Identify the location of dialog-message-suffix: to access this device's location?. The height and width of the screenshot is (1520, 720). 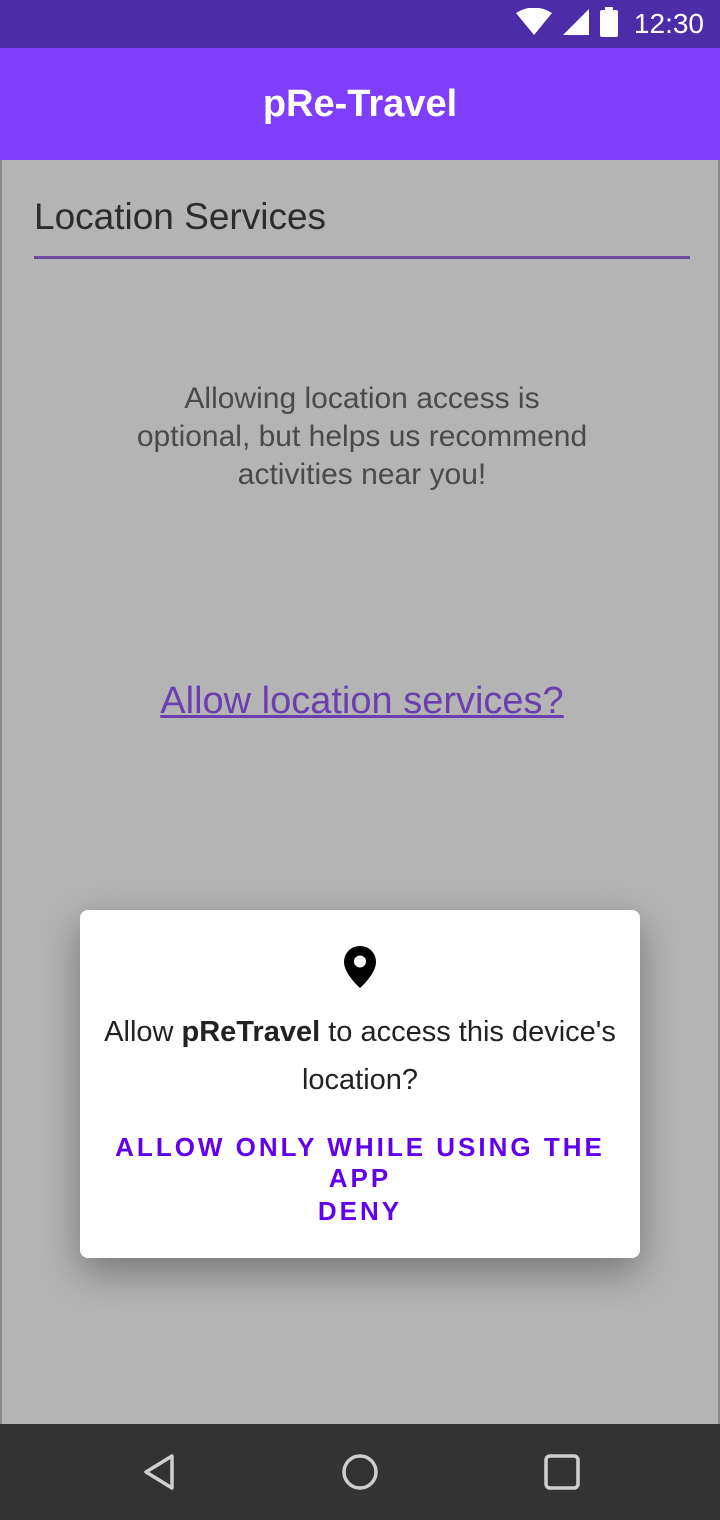
(458, 1056).